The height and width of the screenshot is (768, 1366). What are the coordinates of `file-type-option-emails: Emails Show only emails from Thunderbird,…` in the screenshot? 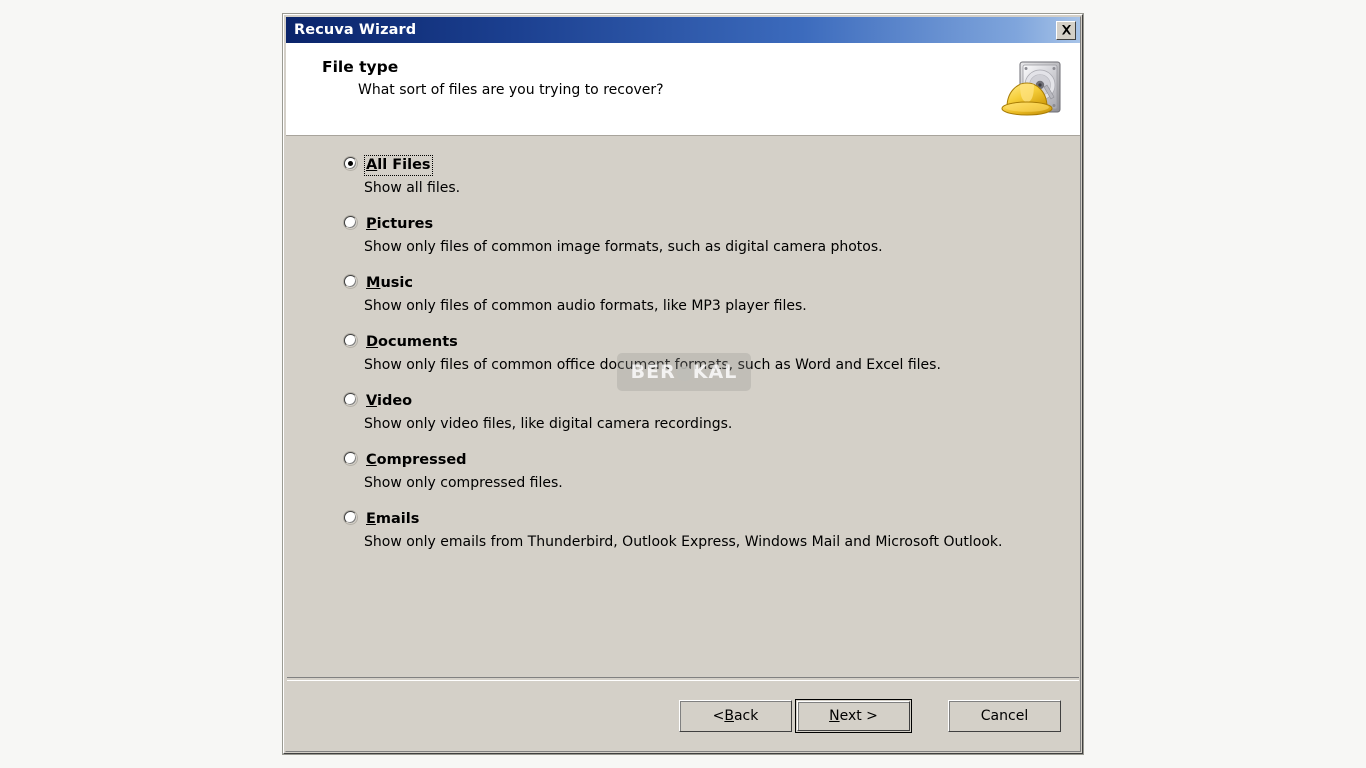 It's located at (683, 530).